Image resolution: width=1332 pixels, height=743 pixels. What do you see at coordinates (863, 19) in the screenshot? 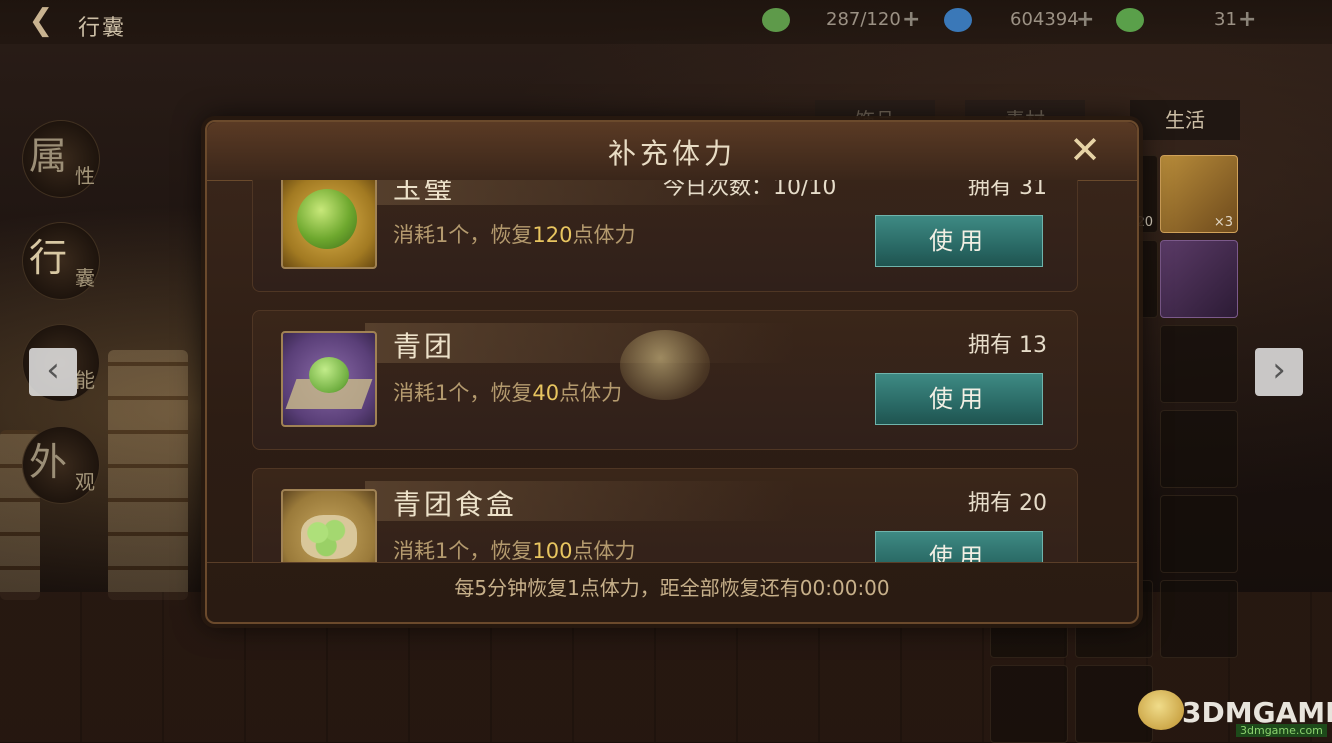
I see `stamina-value: 287/120` at bounding box center [863, 19].